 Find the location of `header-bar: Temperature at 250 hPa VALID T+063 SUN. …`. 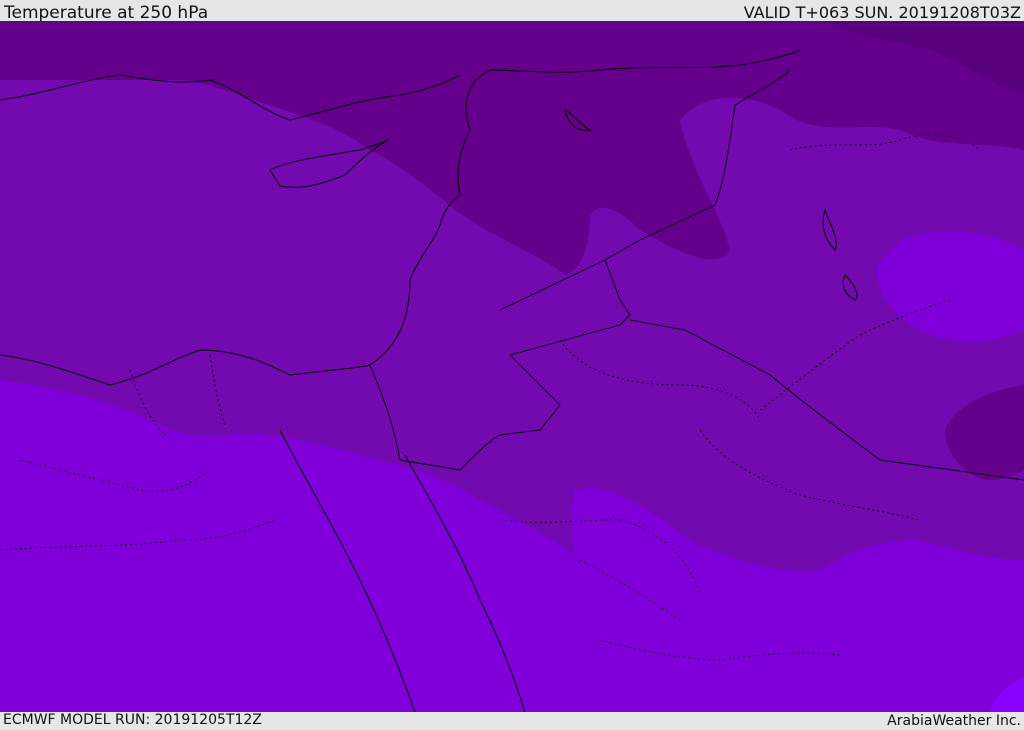

header-bar: Temperature at 250 hPa VALID T+063 SUN. … is located at coordinates (512, 11).